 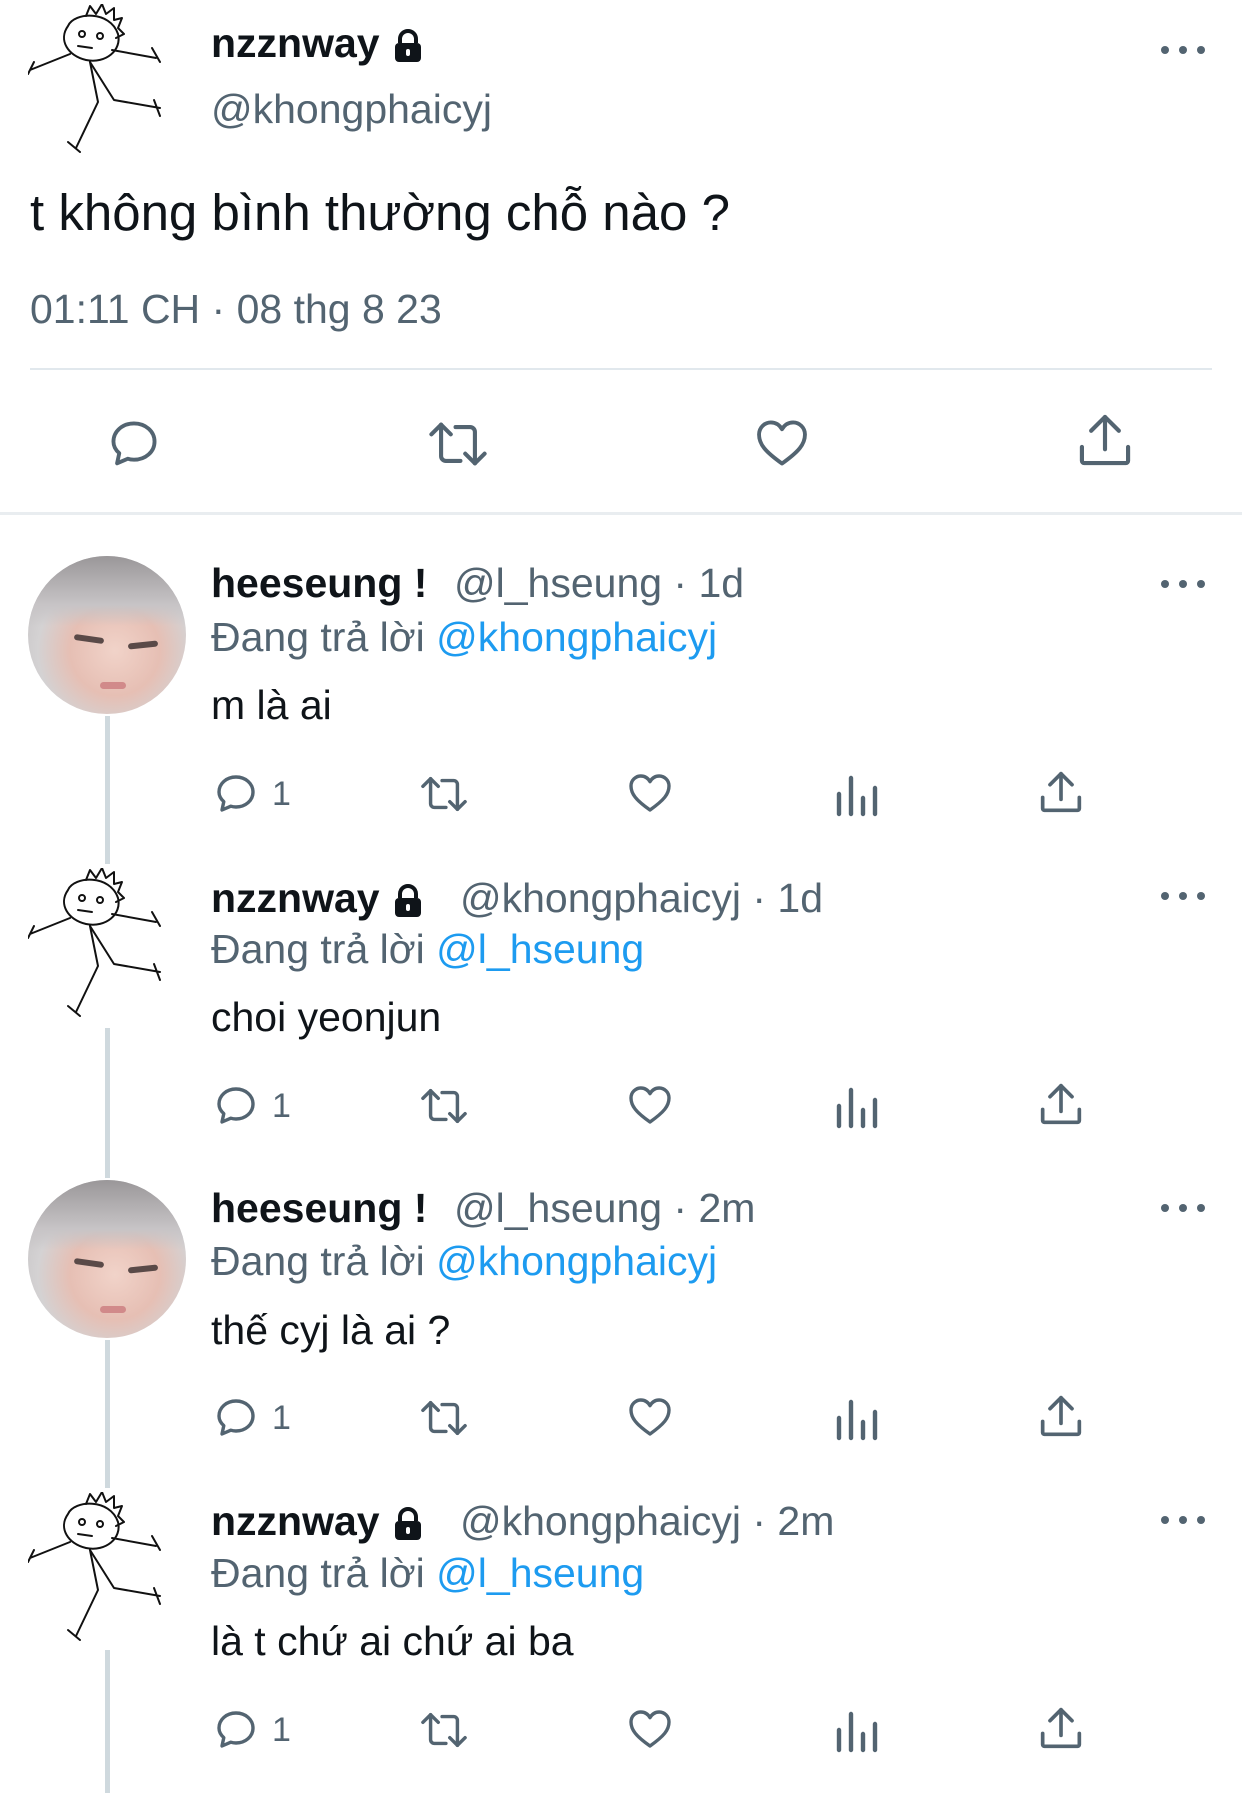 I want to click on handle-time: @l_hseung · 1d, so click(x=599, y=583).